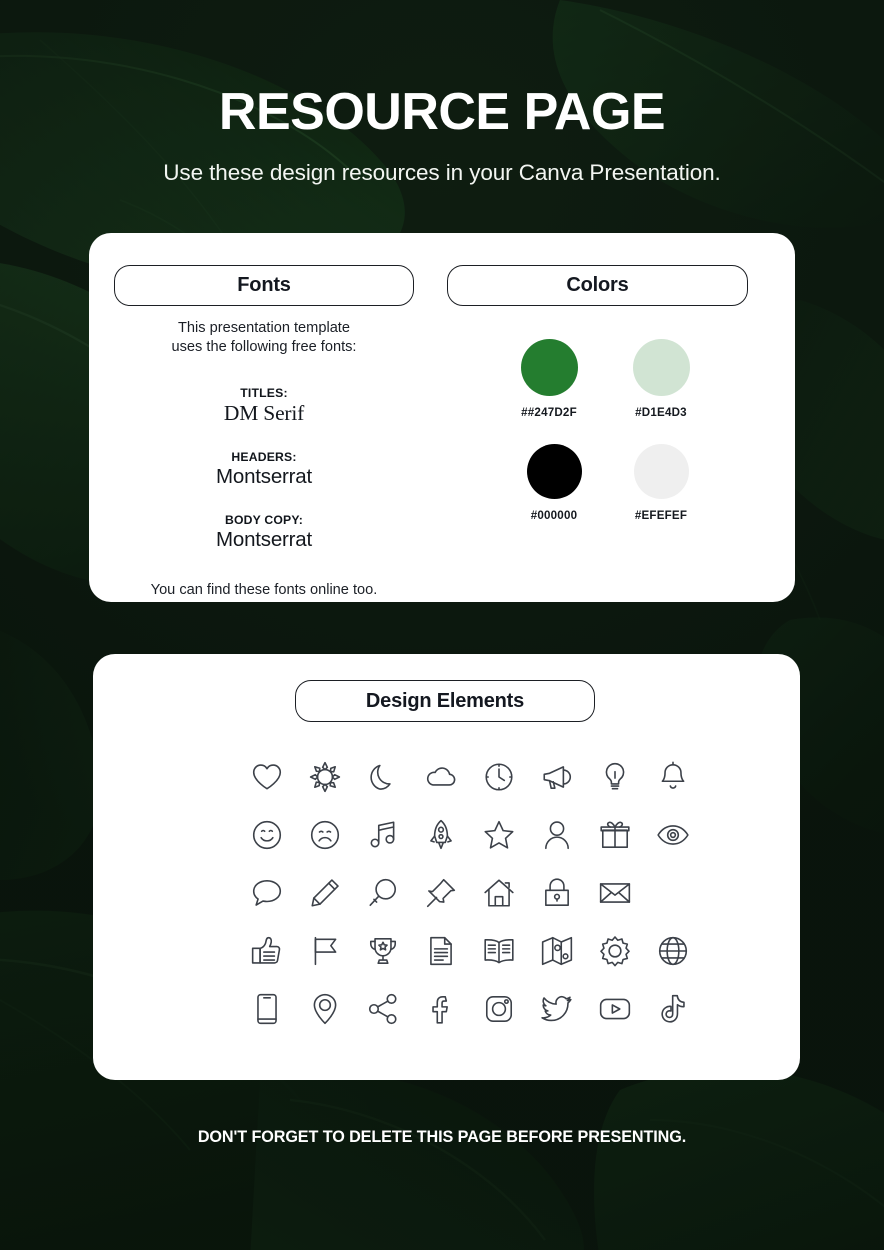 The image size is (884, 1250). What do you see at coordinates (441, 835) in the screenshot?
I see `rocket-icon` at bounding box center [441, 835].